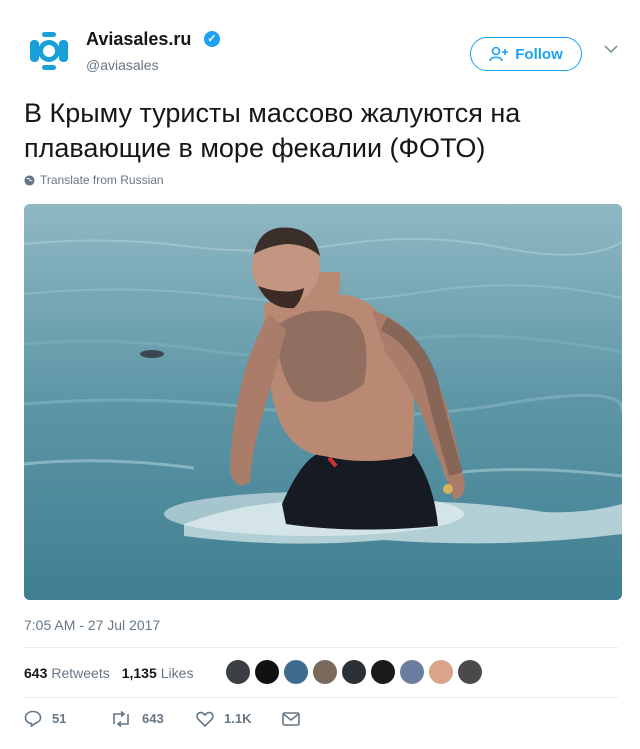 The height and width of the screenshot is (749, 640). I want to click on message-button, so click(291, 718).